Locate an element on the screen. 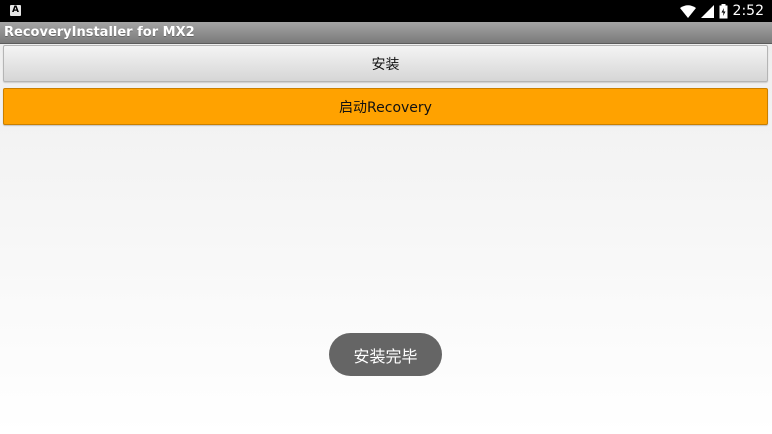  wifi-icon is located at coordinates (687, 11).